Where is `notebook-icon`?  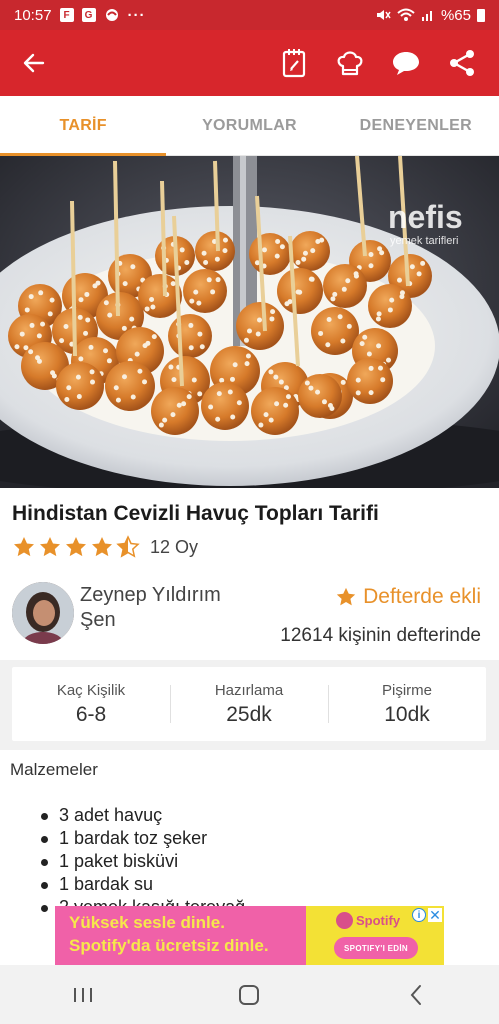
notebook-icon is located at coordinates (294, 63).